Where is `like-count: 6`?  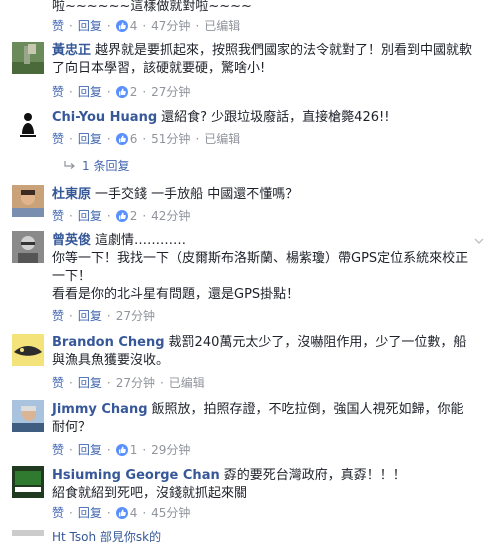
like-count: 6 is located at coordinates (126, 139).